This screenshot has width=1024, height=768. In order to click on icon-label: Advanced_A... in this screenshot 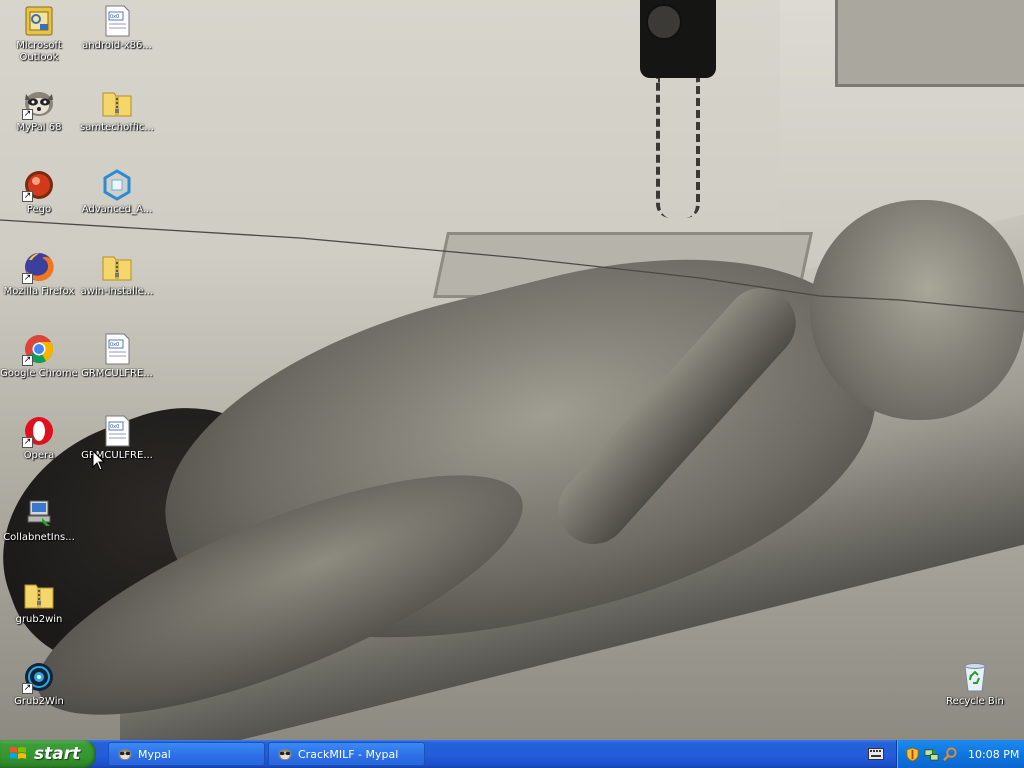, I will do `click(117, 209)`.